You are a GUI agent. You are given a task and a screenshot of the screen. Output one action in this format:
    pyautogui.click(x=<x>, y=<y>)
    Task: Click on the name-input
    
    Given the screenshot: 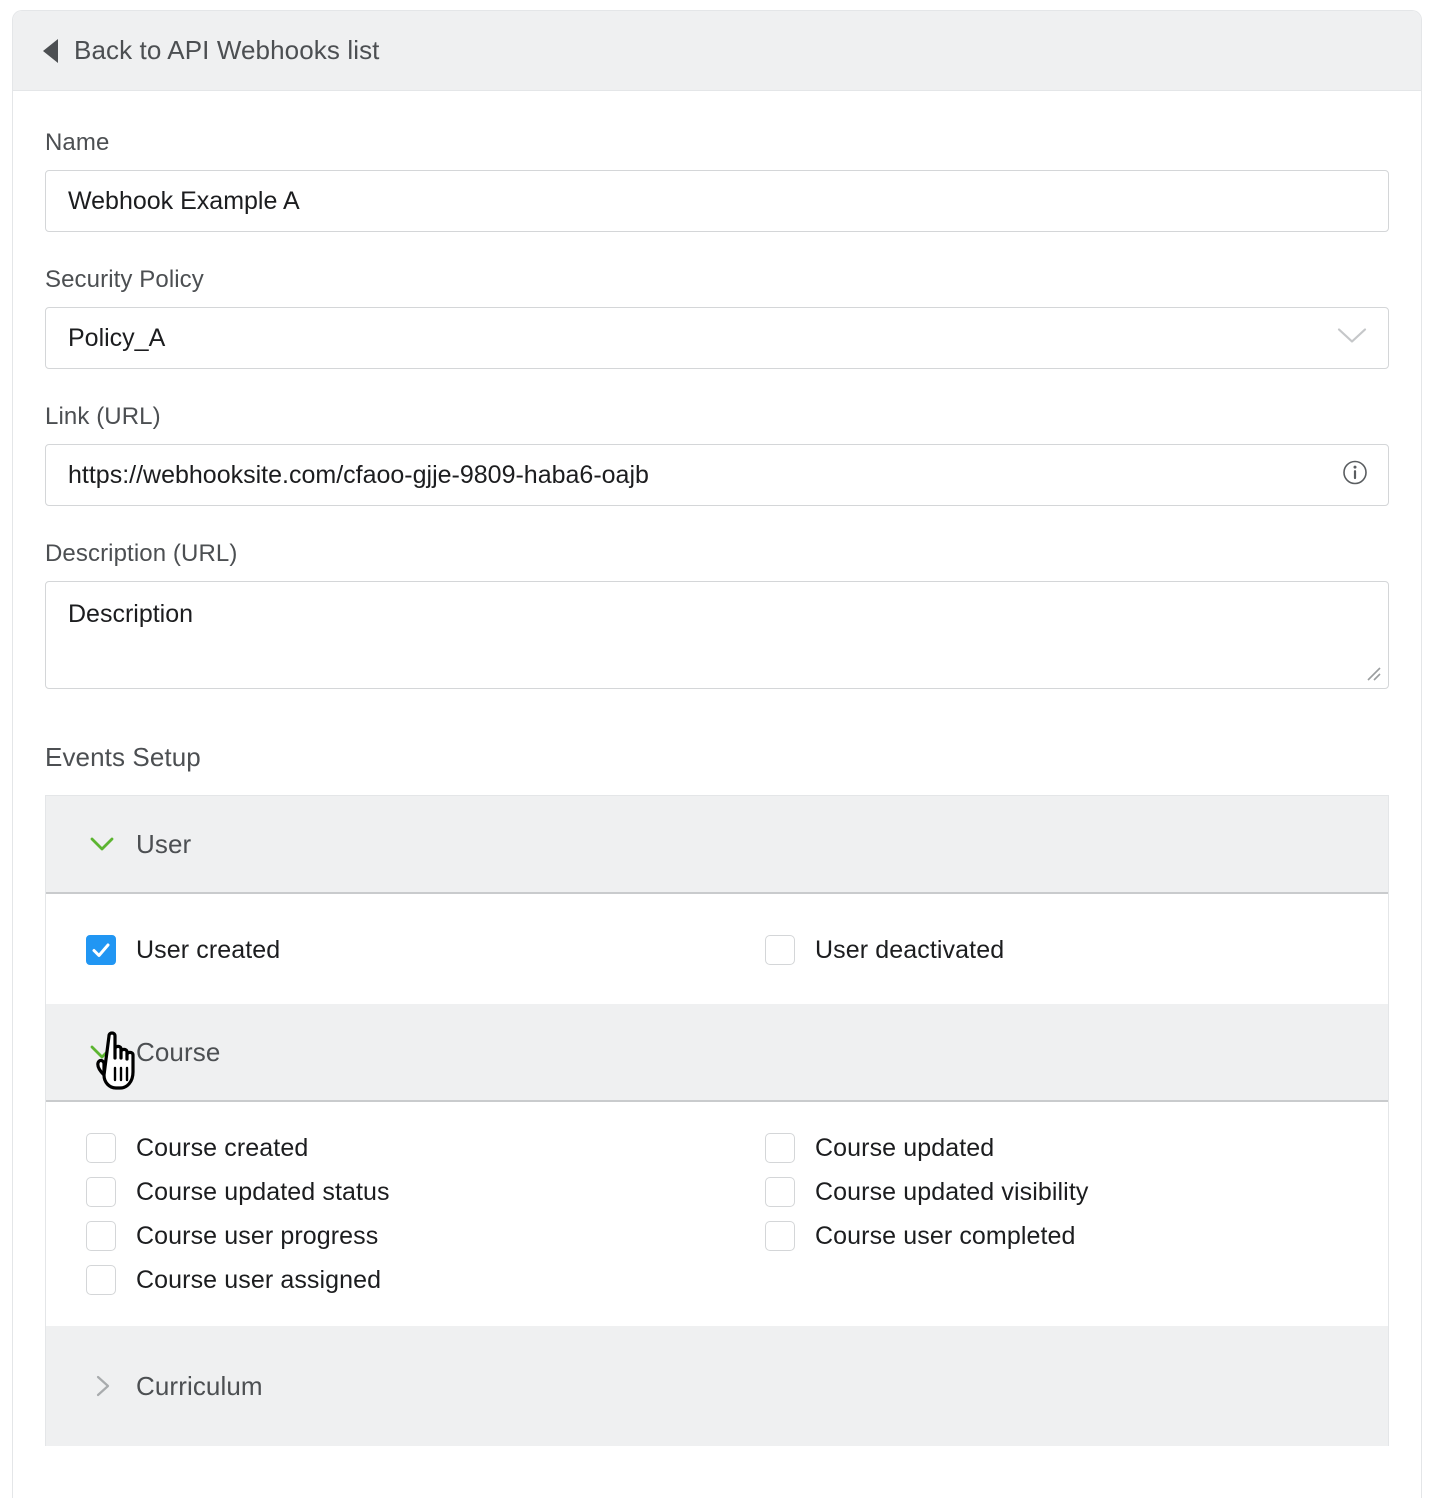 What is the action you would take?
    pyautogui.click(x=717, y=201)
    